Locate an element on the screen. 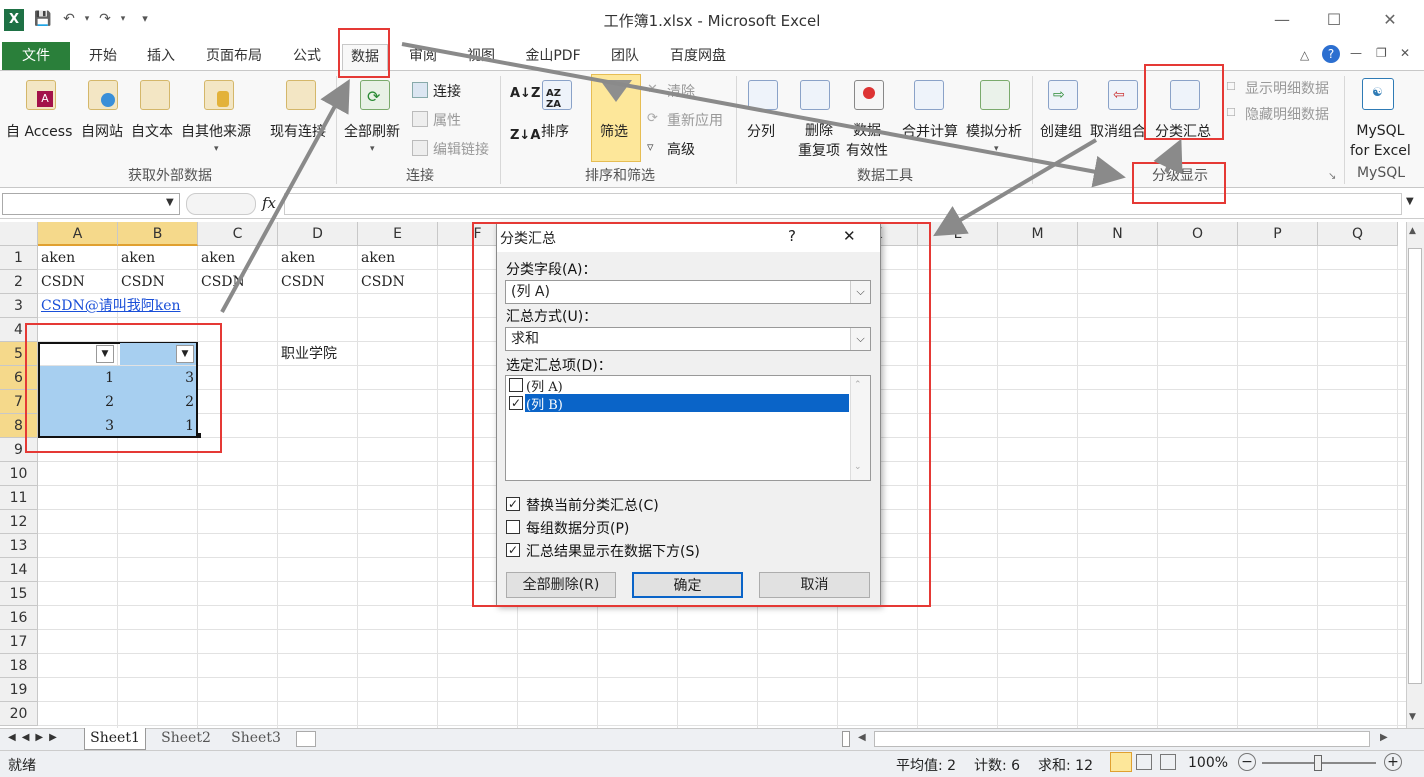 Image resolution: width=1424 pixels, height=777 pixels. cell-a7: 2 is located at coordinates (78, 402).